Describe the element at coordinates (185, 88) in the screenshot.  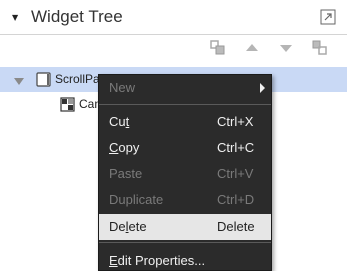
I see `menu-item-new: New` at that location.